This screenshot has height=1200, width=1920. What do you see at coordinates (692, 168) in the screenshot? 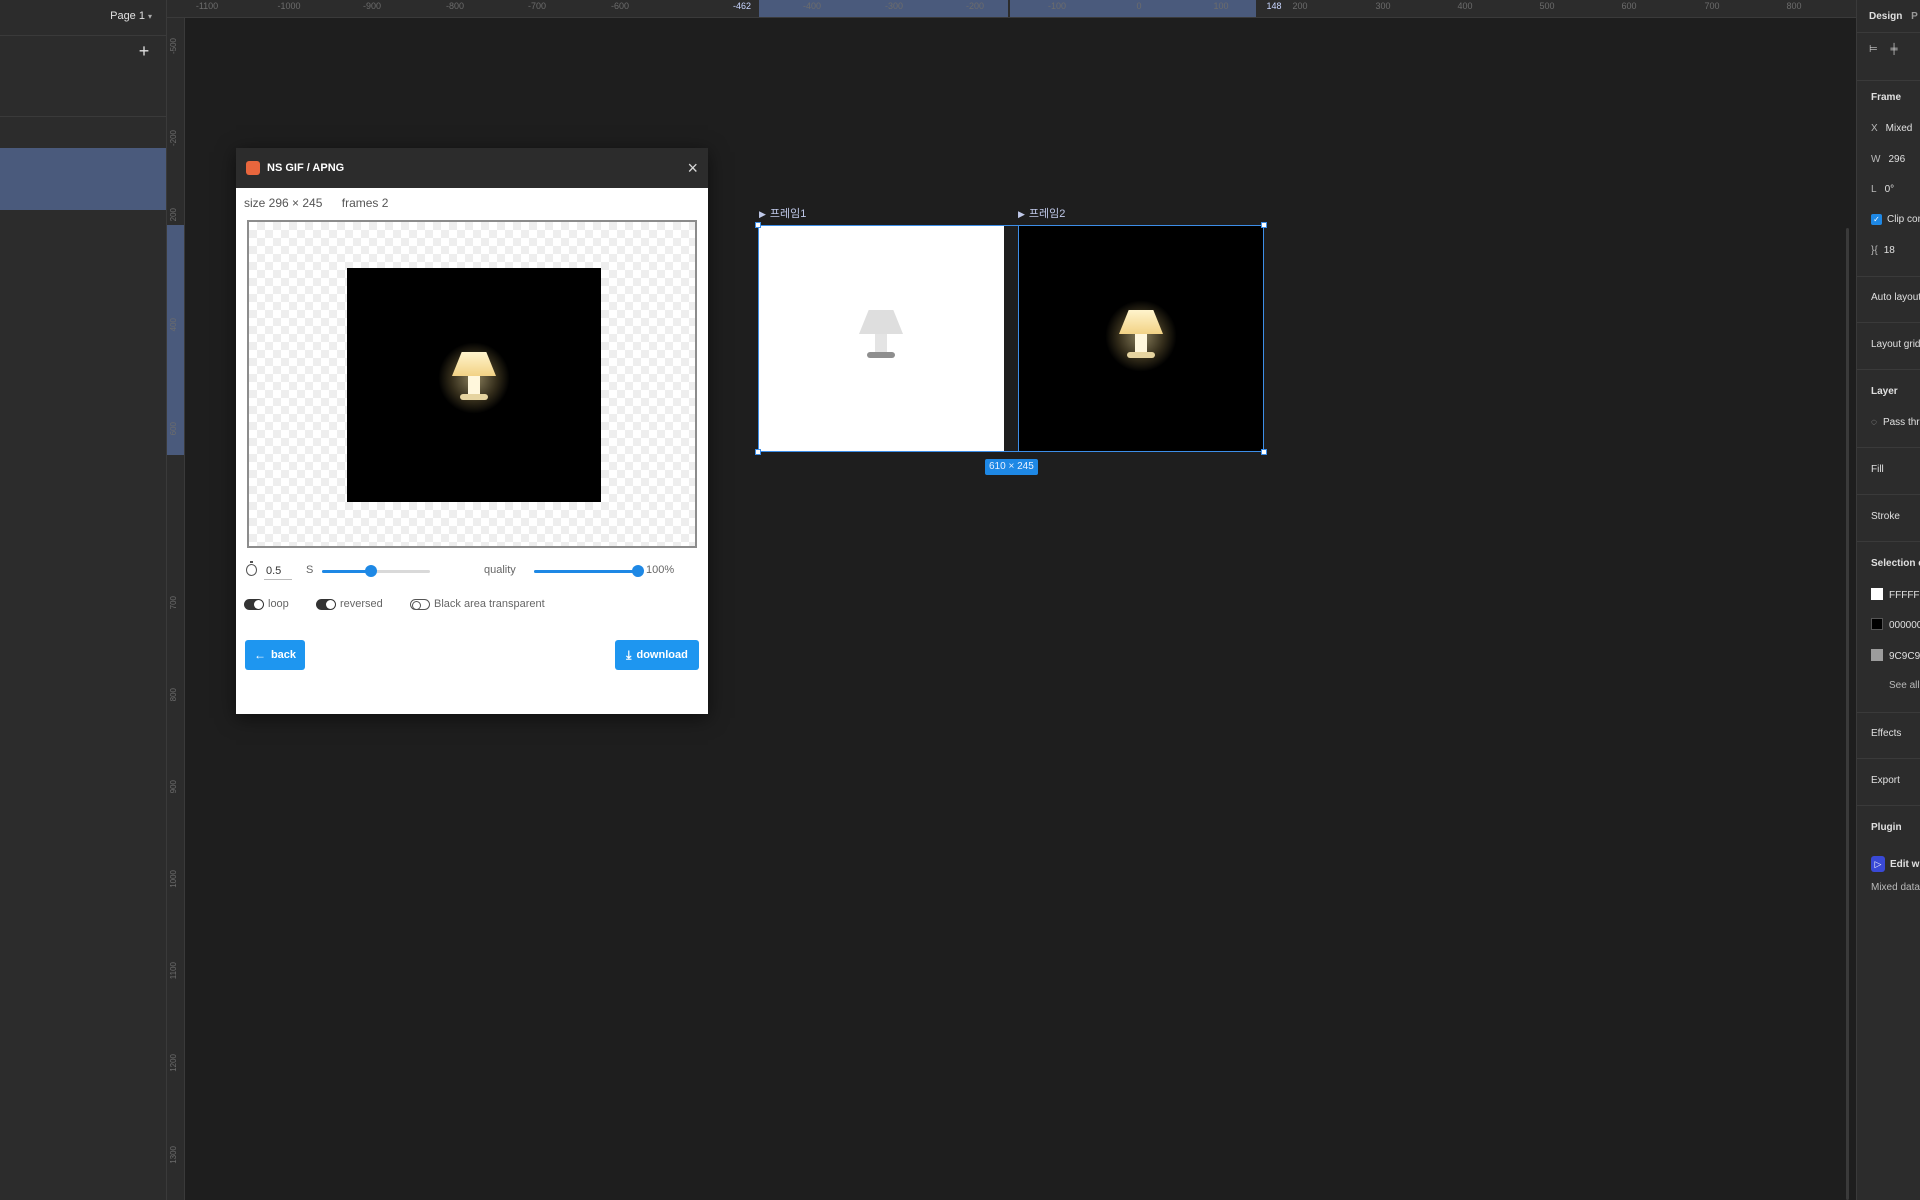
I see `close-icon: ×` at bounding box center [692, 168].